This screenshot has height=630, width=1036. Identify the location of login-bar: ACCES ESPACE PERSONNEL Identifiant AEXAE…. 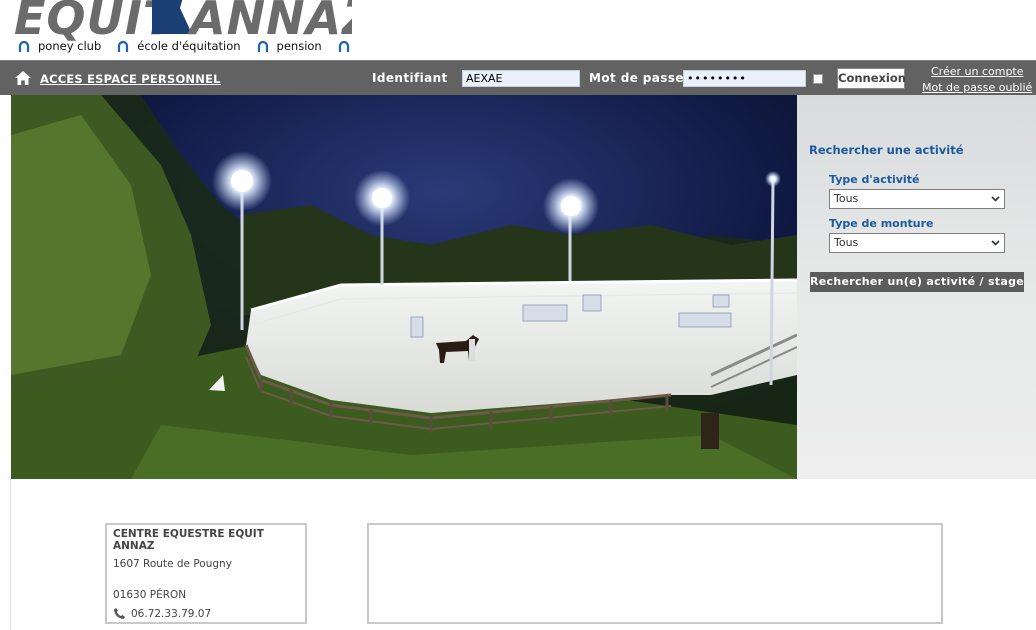
(518, 77).